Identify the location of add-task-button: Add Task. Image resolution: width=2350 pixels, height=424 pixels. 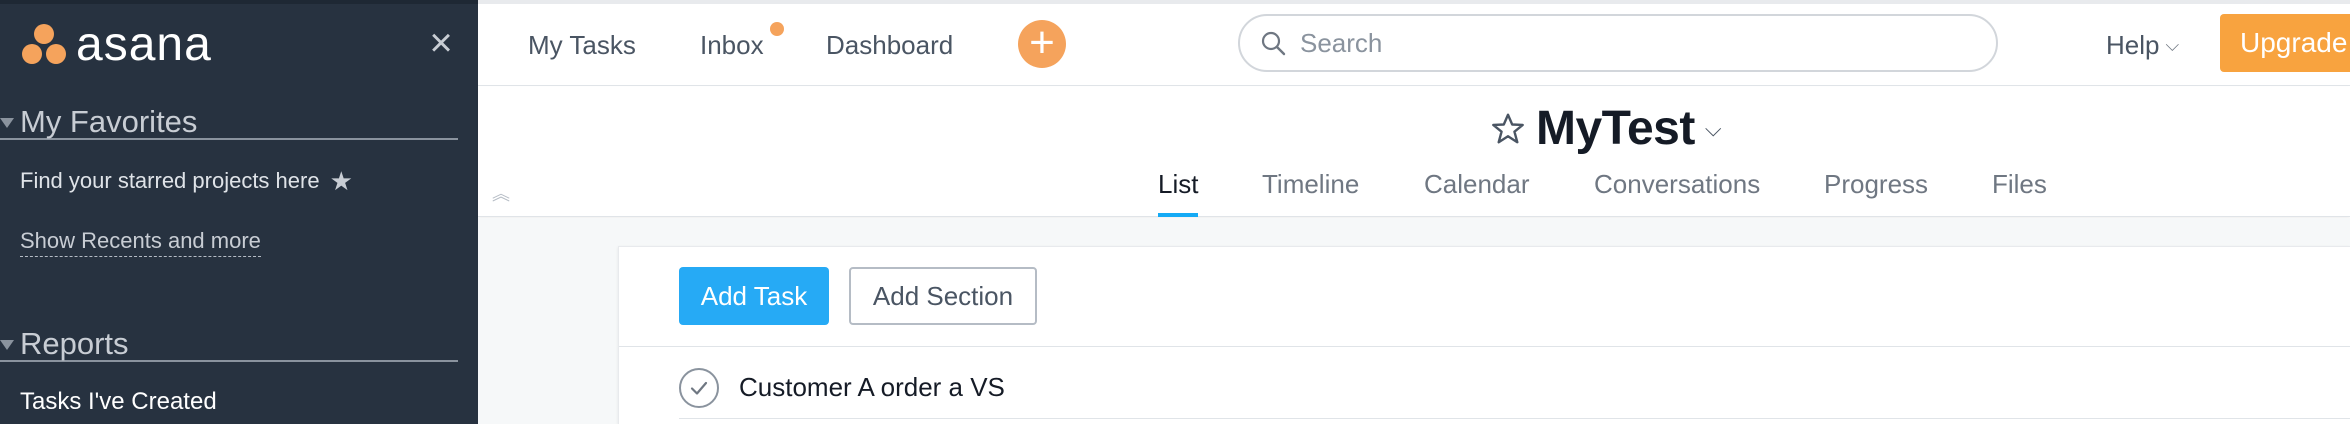
(754, 296).